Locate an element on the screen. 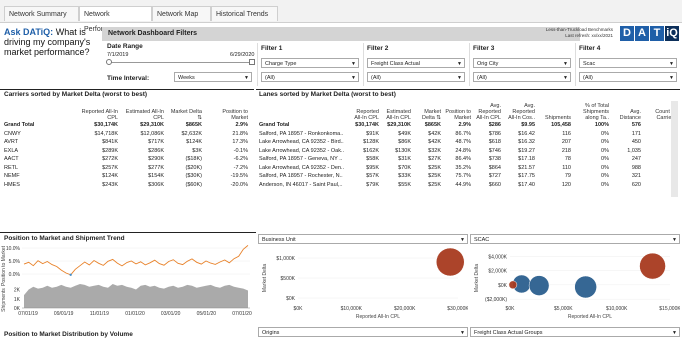 The width and height of the screenshot is (682, 343). business-unit-select: Business Unit ▼ is located at coordinates (363, 239).